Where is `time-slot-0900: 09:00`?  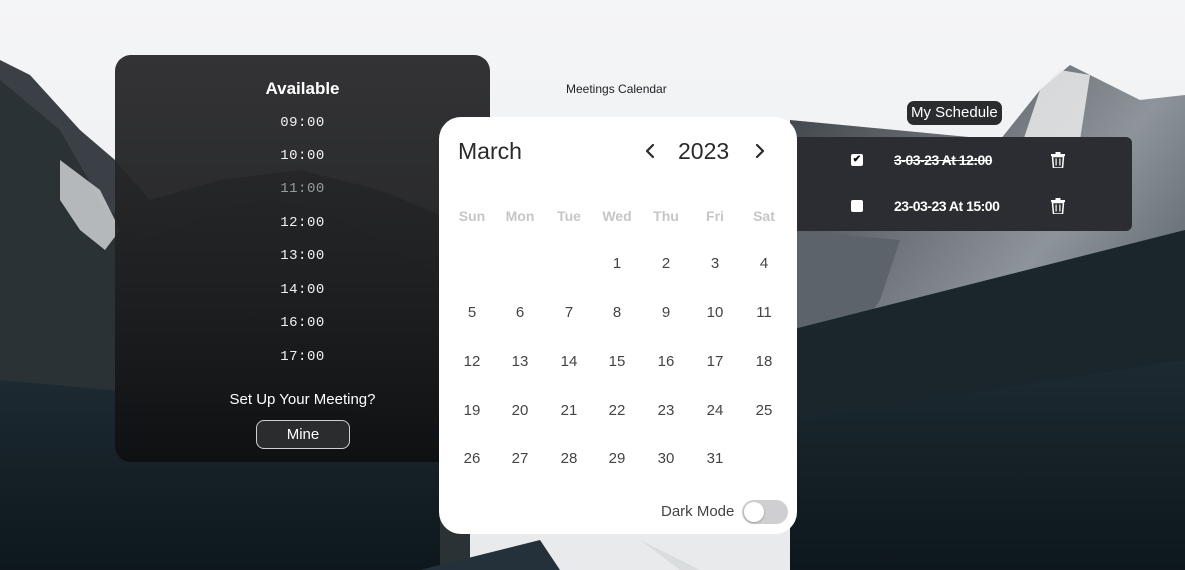
time-slot-0900: 09:00 is located at coordinates (302, 123).